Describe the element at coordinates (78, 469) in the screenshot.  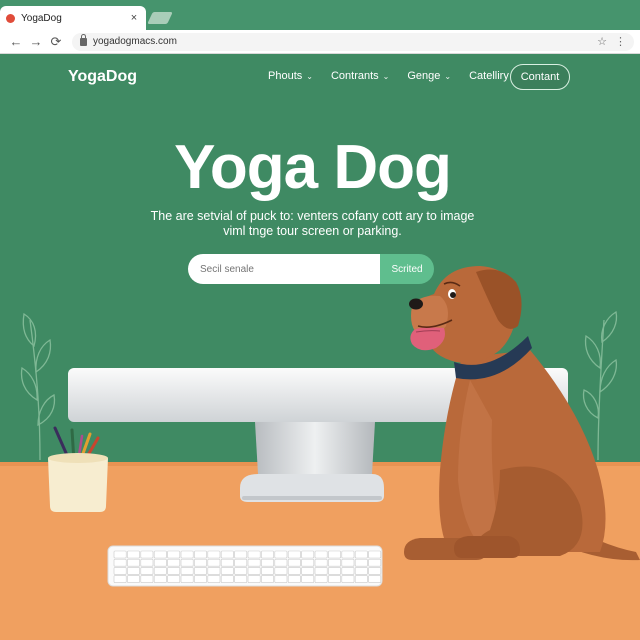
I see `pencil-cup-icon` at that location.